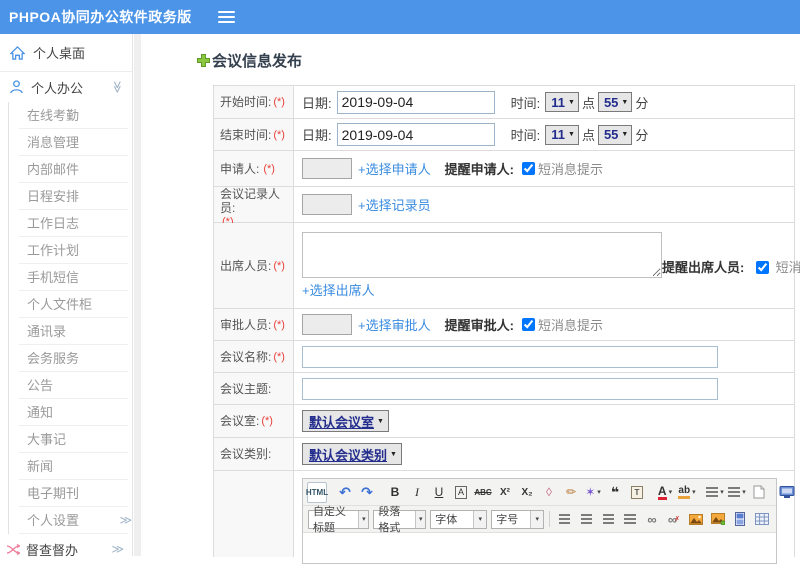  I want to click on sidebar-item-contacts: 通讯录, so click(70, 331).